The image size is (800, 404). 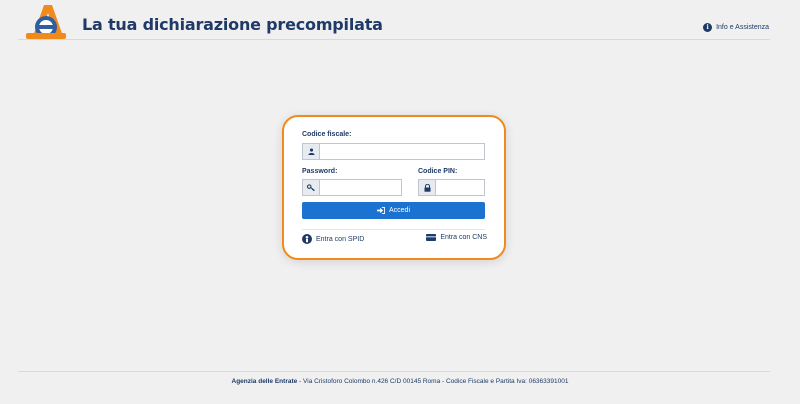 What do you see at coordinates (394, 371) in the screenshot?
I see `footer-divider` at bounding box center [394, 371].